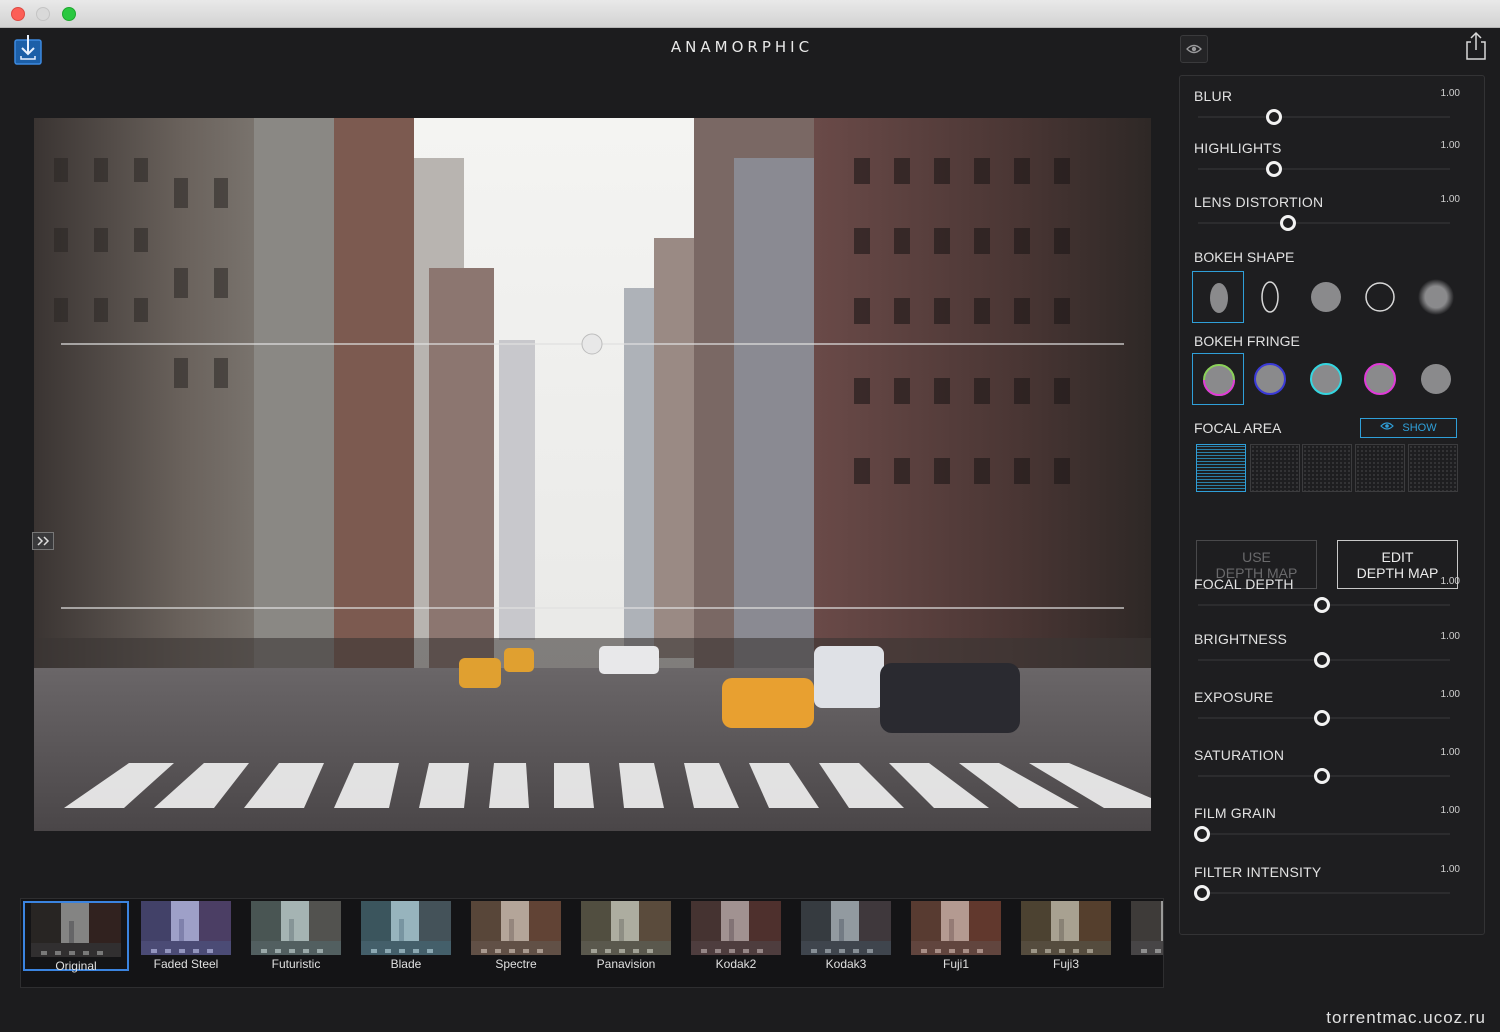 Image resolution: width=1500 pixels, height=1032 pixels. I want to click on bokeh-fringe-options, so click(1327, 379).